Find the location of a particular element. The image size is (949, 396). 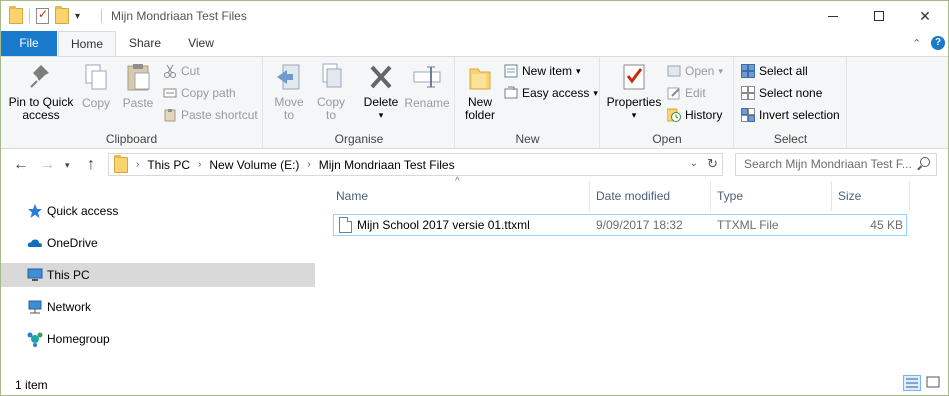

paste-button: Paste is located at coordinates (138, 85).